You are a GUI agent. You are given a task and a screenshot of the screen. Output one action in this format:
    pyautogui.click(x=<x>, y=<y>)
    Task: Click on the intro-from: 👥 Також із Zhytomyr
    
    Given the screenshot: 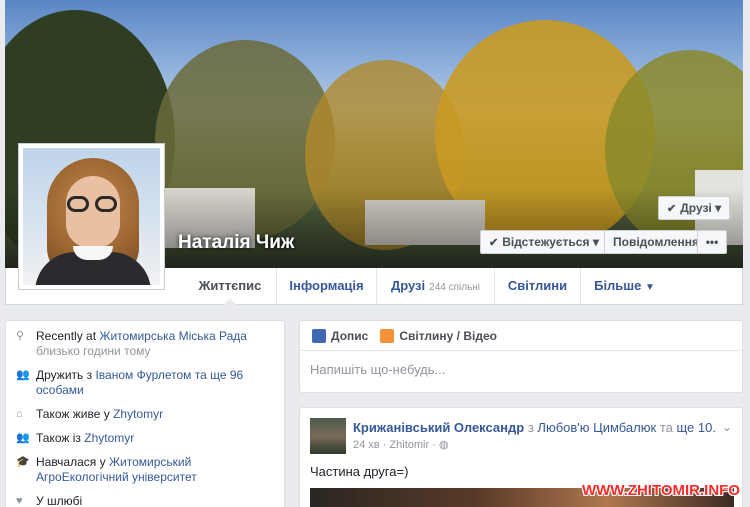 What is the action you would take?
    pyautogui.click(x=75, y=438)
    